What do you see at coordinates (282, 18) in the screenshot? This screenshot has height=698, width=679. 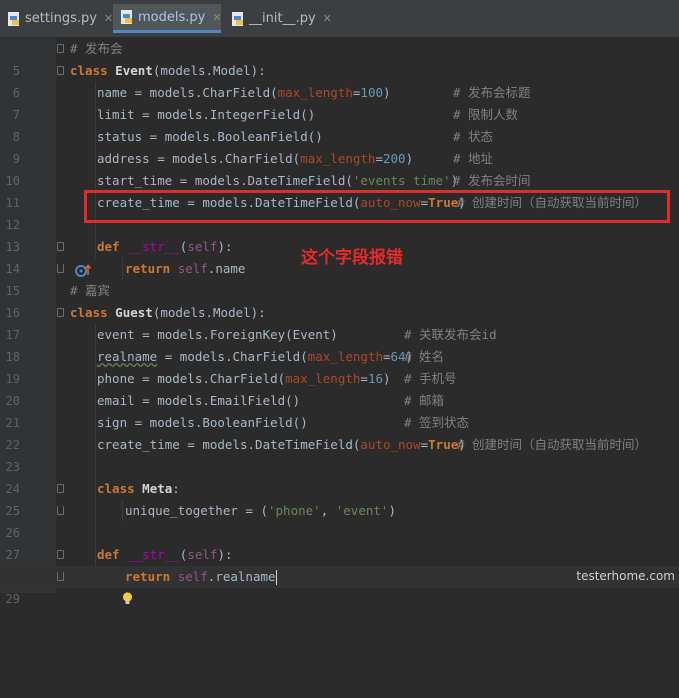 I see `tab-label: __init__.py` at bounding box center [282, 18].